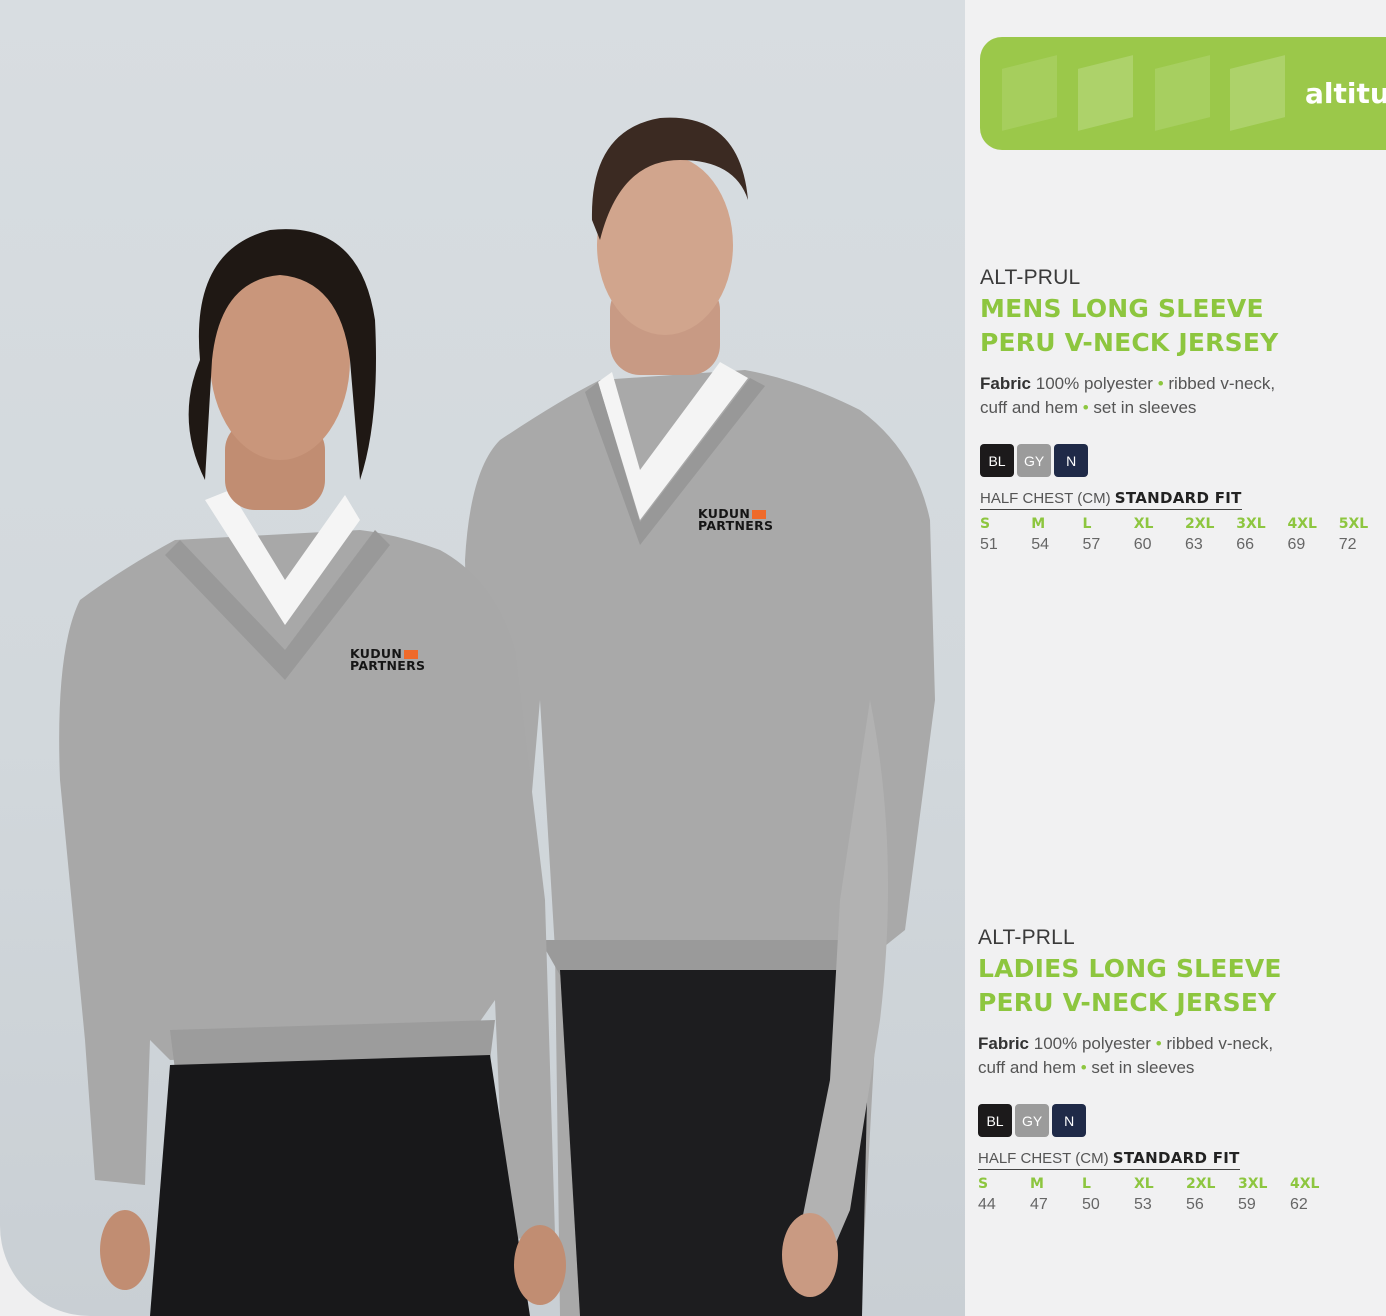 The width and height of the screenshot is (1386, 1316). What do you see at coordinates (1039, 1204) in the screenshot?
I see `size-value: 47` at bounding box center [1039, 1204].